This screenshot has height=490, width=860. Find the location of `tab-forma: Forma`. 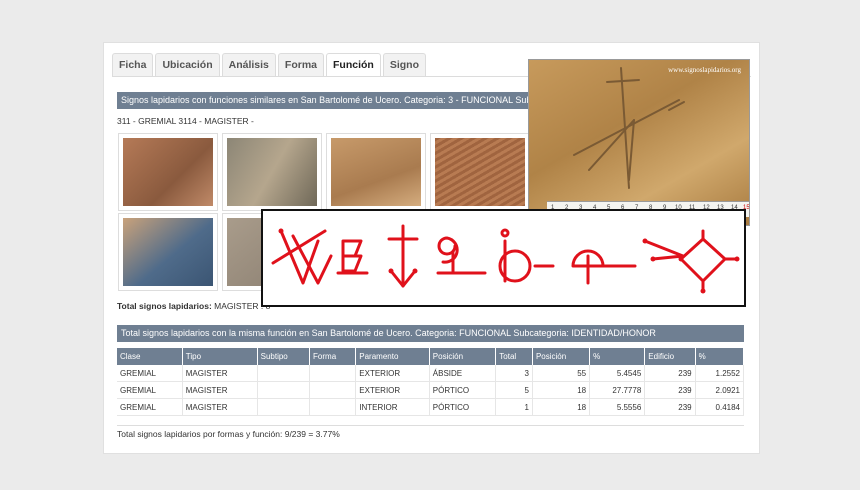

tab-forma: Forma is located at coordinates (300, 64).